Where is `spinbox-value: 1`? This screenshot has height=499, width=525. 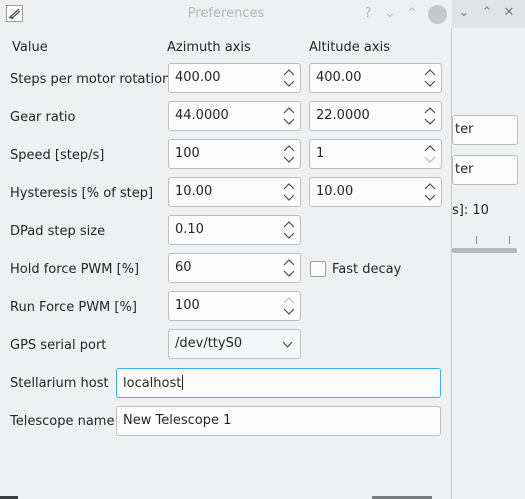
spinbox-value: 1 is located at coordinates (320, 153).